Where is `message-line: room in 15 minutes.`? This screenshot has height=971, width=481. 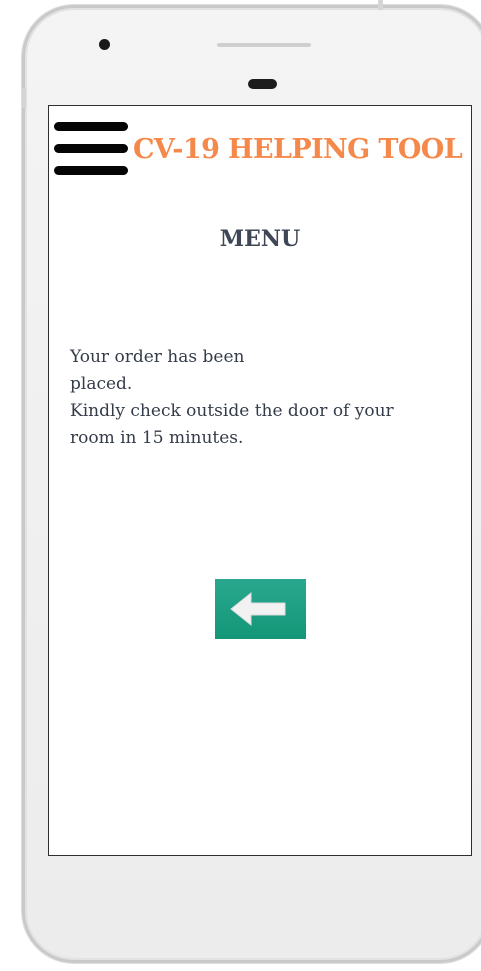
message-line: room in 15 minutes. is located at coordinates (157, 438).